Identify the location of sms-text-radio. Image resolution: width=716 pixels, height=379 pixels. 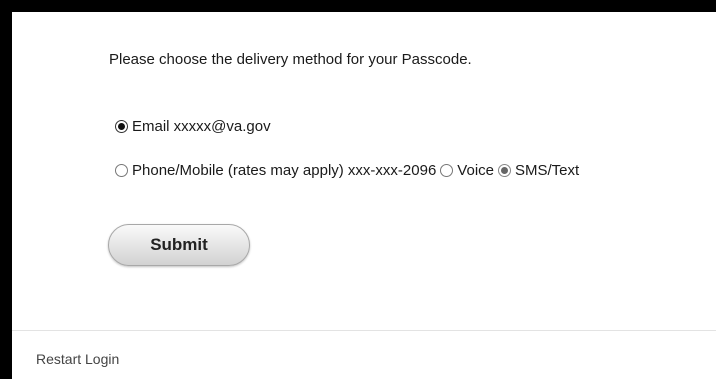
(504, 170).